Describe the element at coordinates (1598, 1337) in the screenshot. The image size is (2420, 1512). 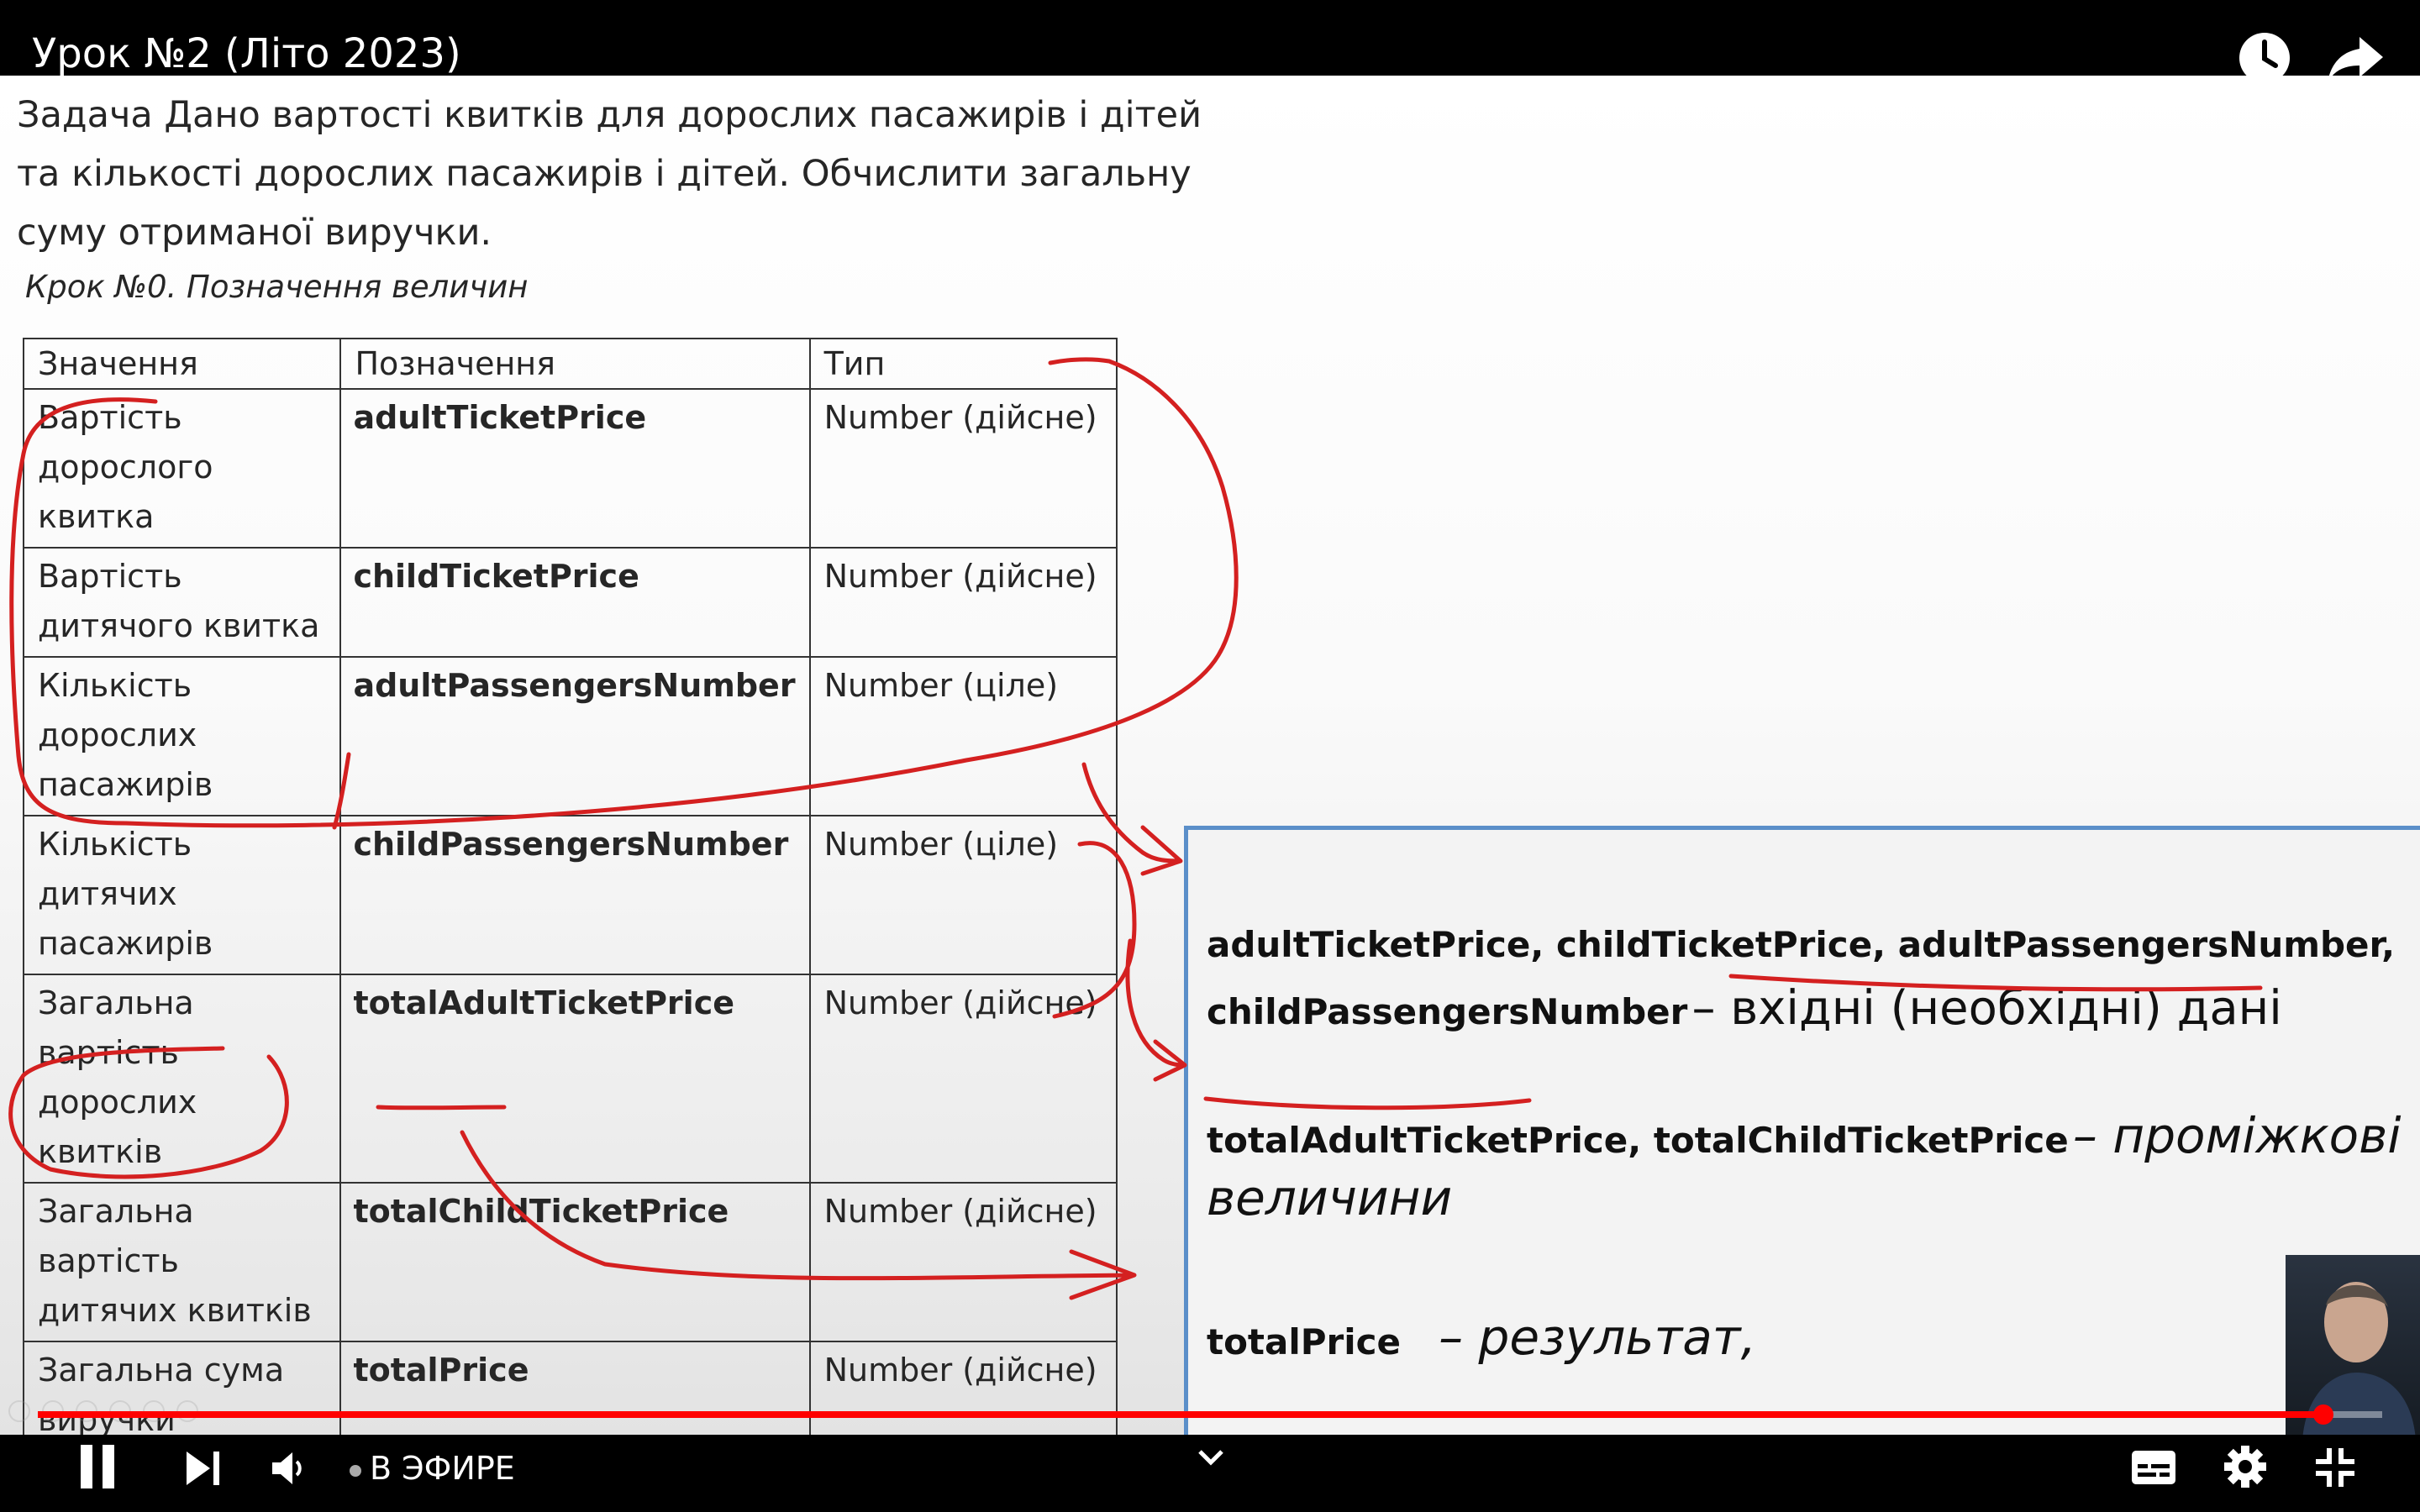
I see `result-label: – результат,` at that location.